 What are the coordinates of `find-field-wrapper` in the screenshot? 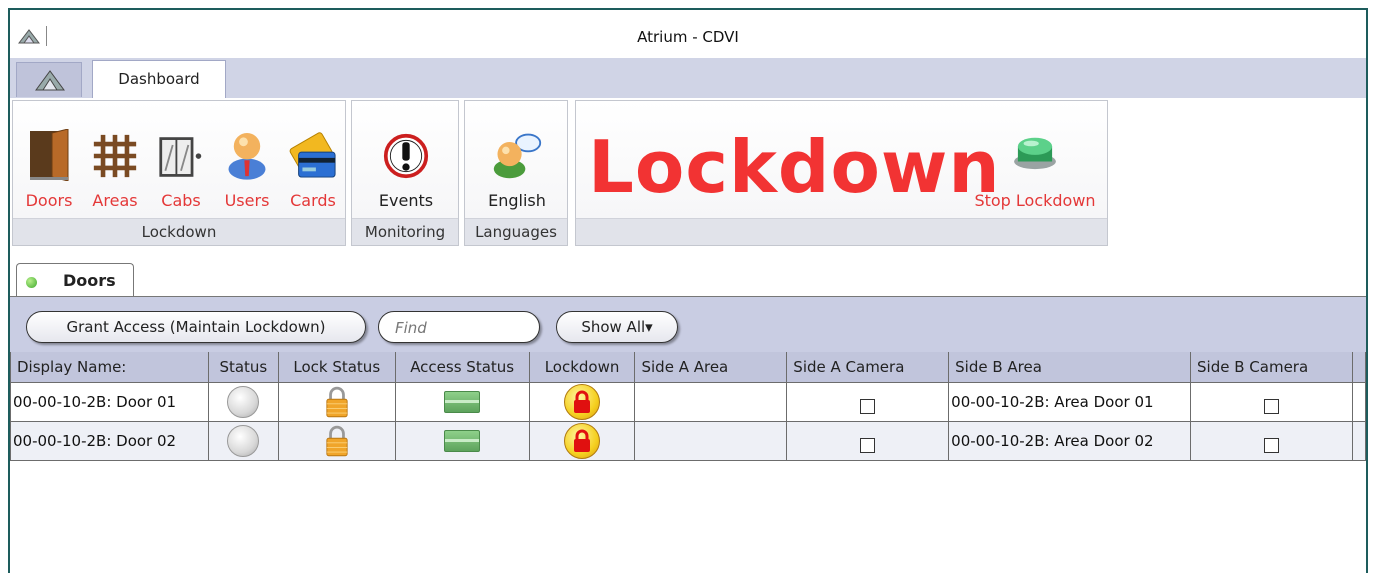 It's located at (459, 327).